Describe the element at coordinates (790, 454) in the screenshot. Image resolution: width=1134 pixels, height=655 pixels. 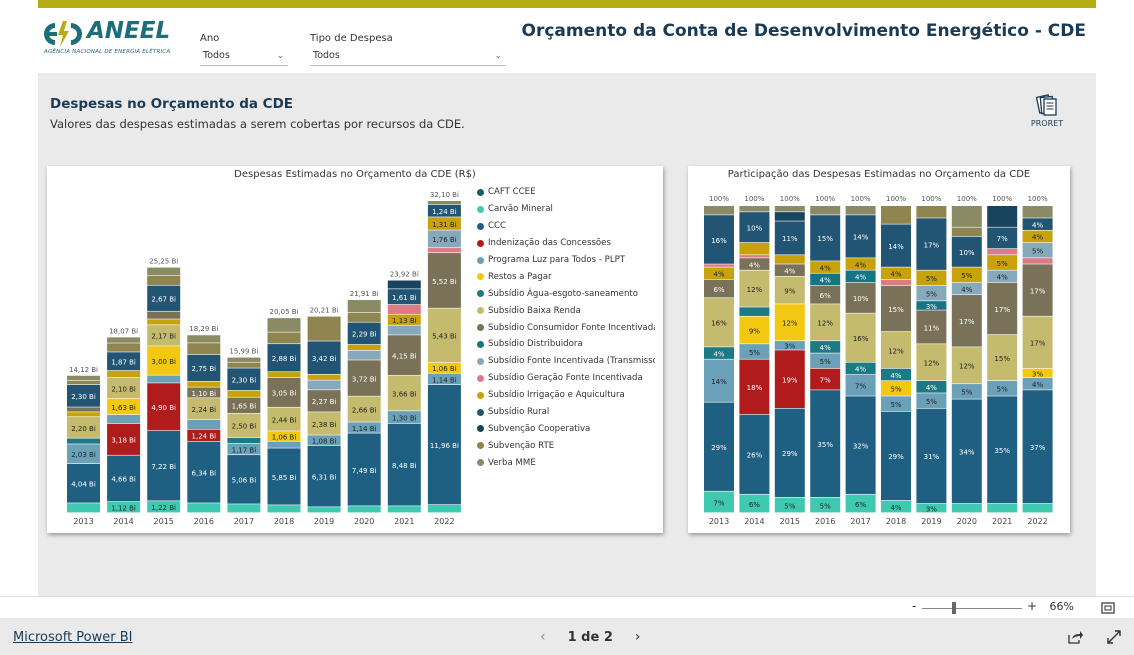
I see `data-label: 29%` at that location.